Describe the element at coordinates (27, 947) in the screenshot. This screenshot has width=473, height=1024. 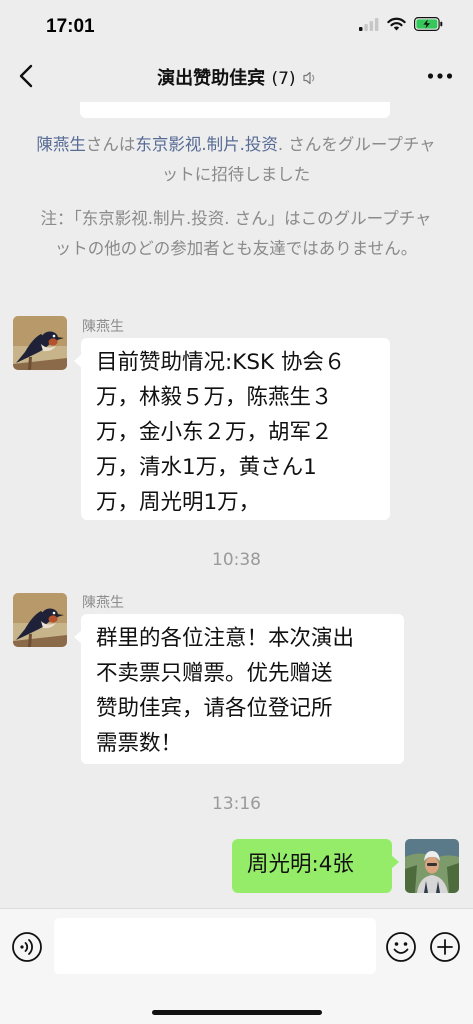
I see `voice-input-icon` at that location.